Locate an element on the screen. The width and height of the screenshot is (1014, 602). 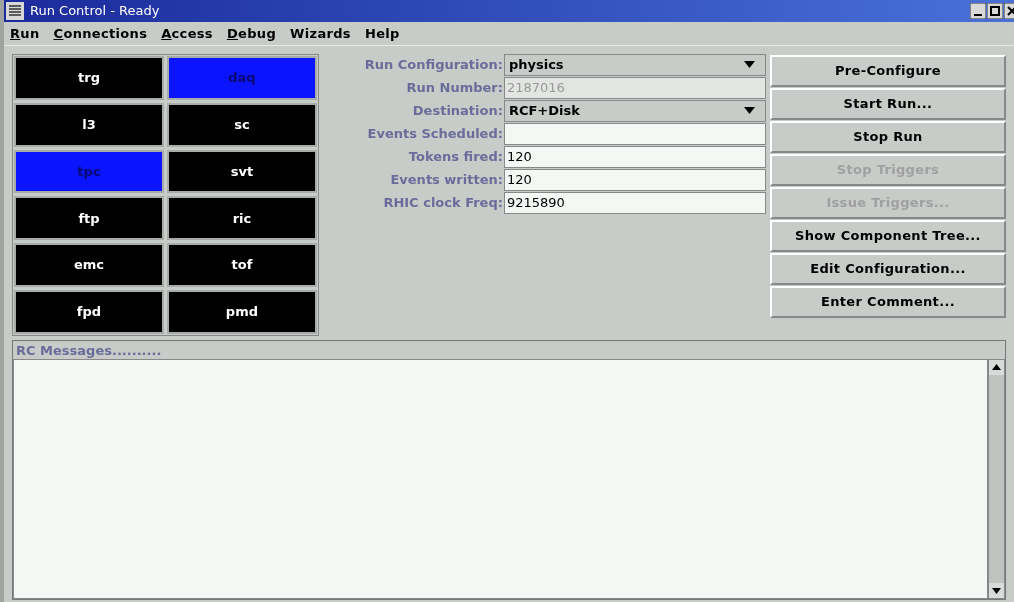
window-menu-icon is located at coordinates (15, 11).